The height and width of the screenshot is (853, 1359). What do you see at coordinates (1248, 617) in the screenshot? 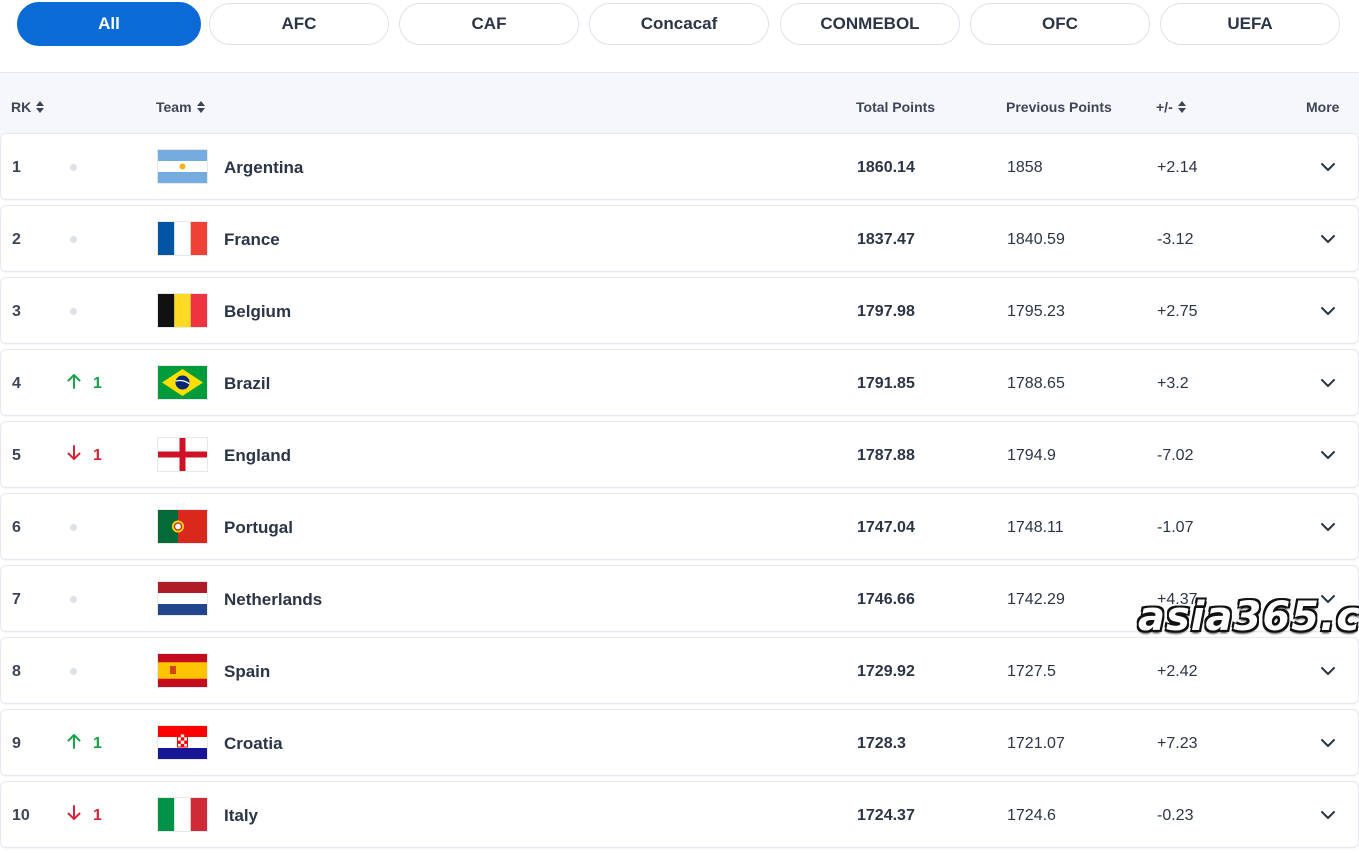
I see `watermark: asia365.cc` at bounding box center [1248, 617].